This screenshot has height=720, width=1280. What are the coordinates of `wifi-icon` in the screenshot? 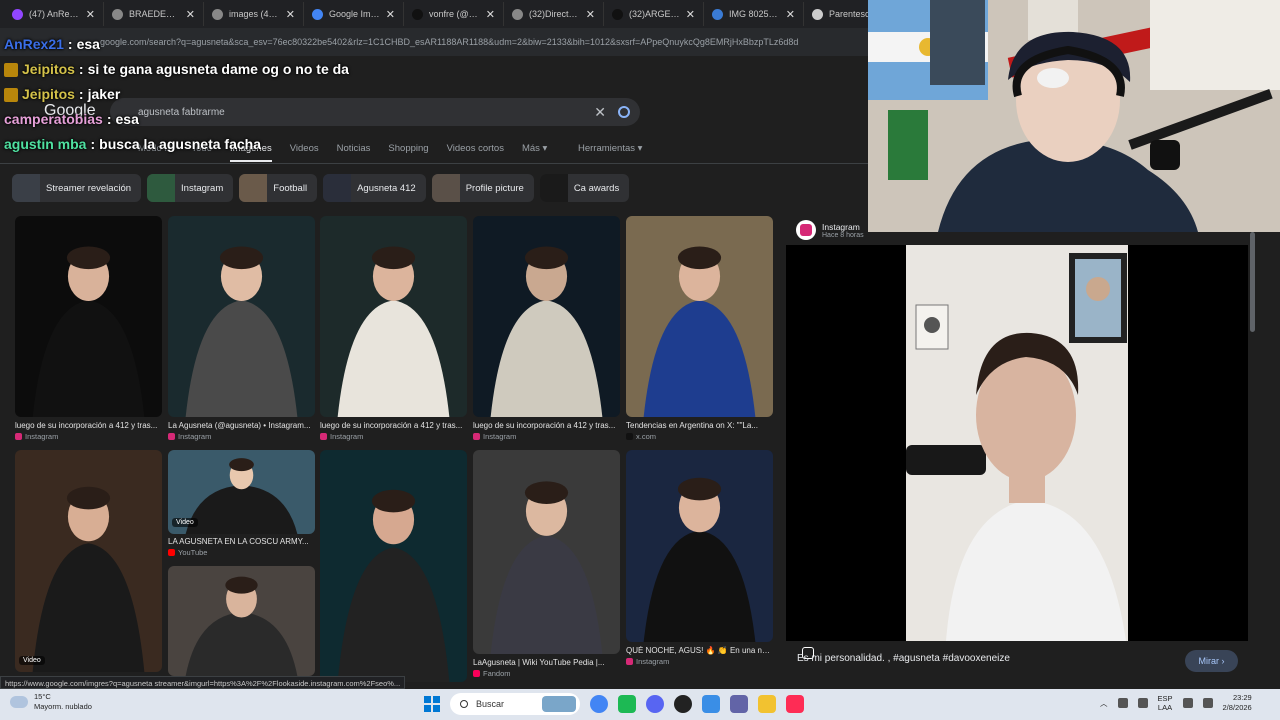 It's located at (1187, 703).